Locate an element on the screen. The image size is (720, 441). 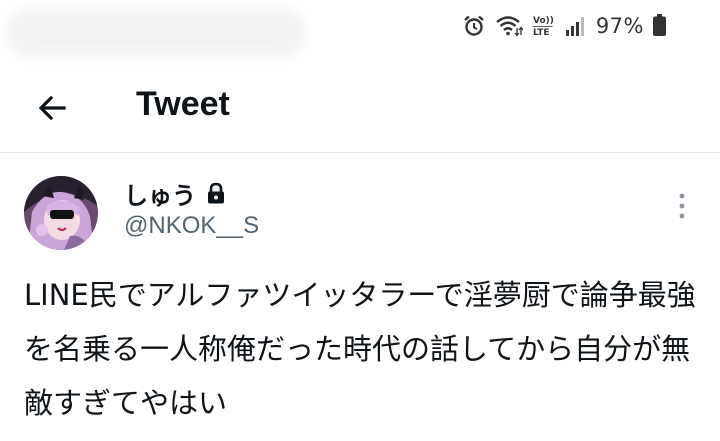
battery-percent: 97% is located at coordinates (619, 26).